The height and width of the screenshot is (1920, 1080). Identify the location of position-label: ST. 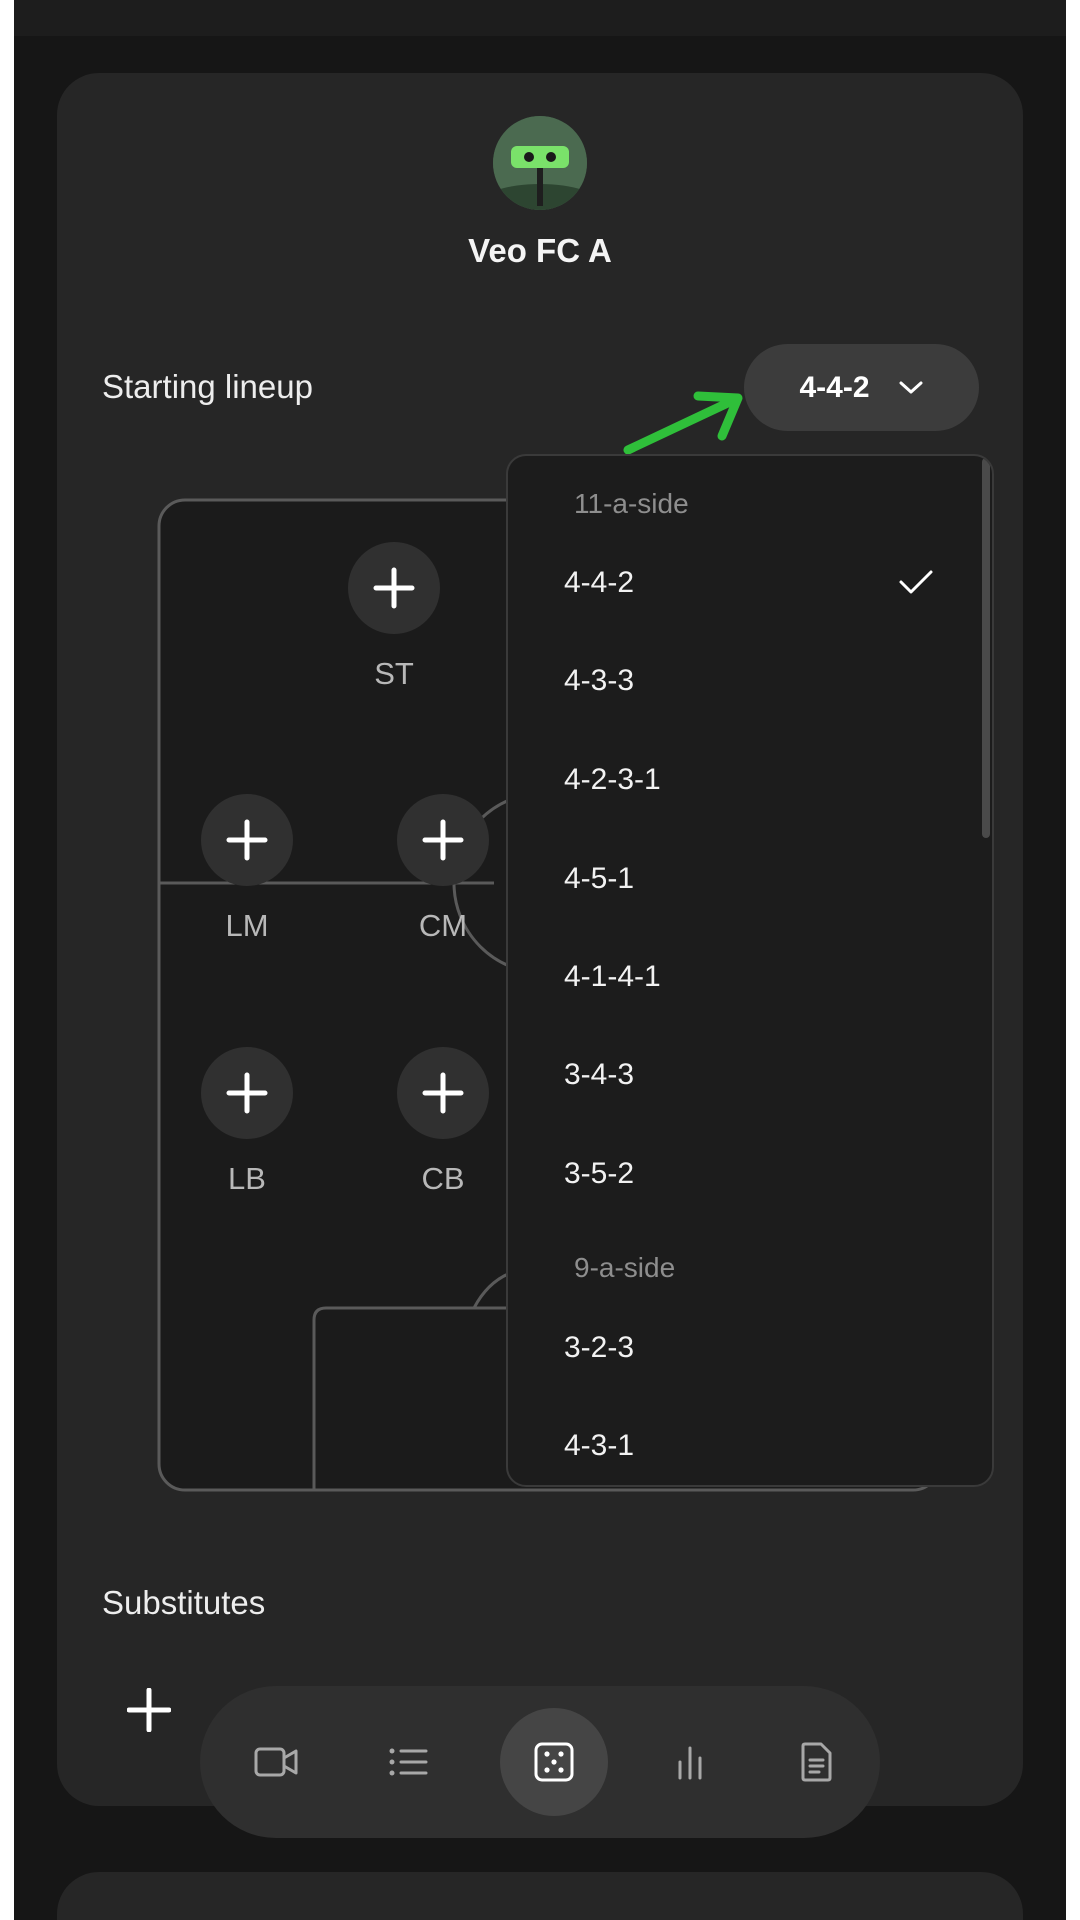
(394, 673).